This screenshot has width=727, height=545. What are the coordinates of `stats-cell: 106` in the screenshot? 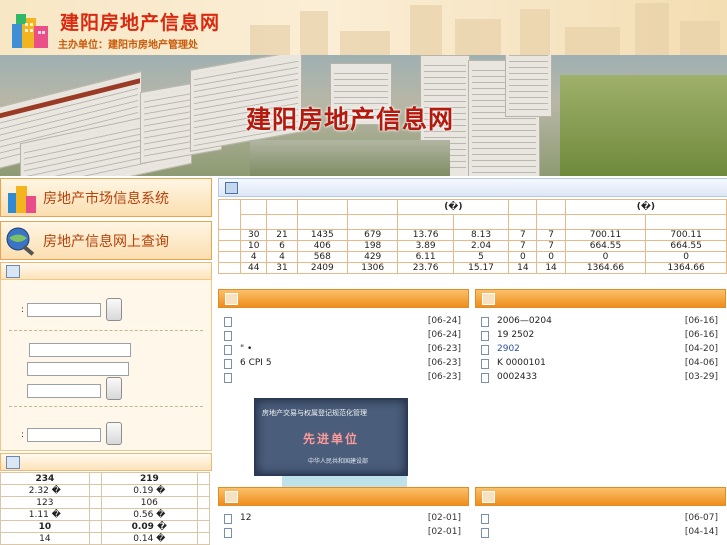 It's located at (149, 502).